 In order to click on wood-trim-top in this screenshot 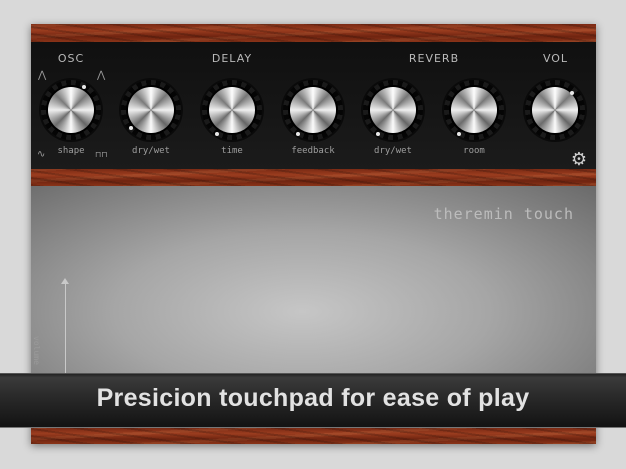, I will do `click(313, 33)`.